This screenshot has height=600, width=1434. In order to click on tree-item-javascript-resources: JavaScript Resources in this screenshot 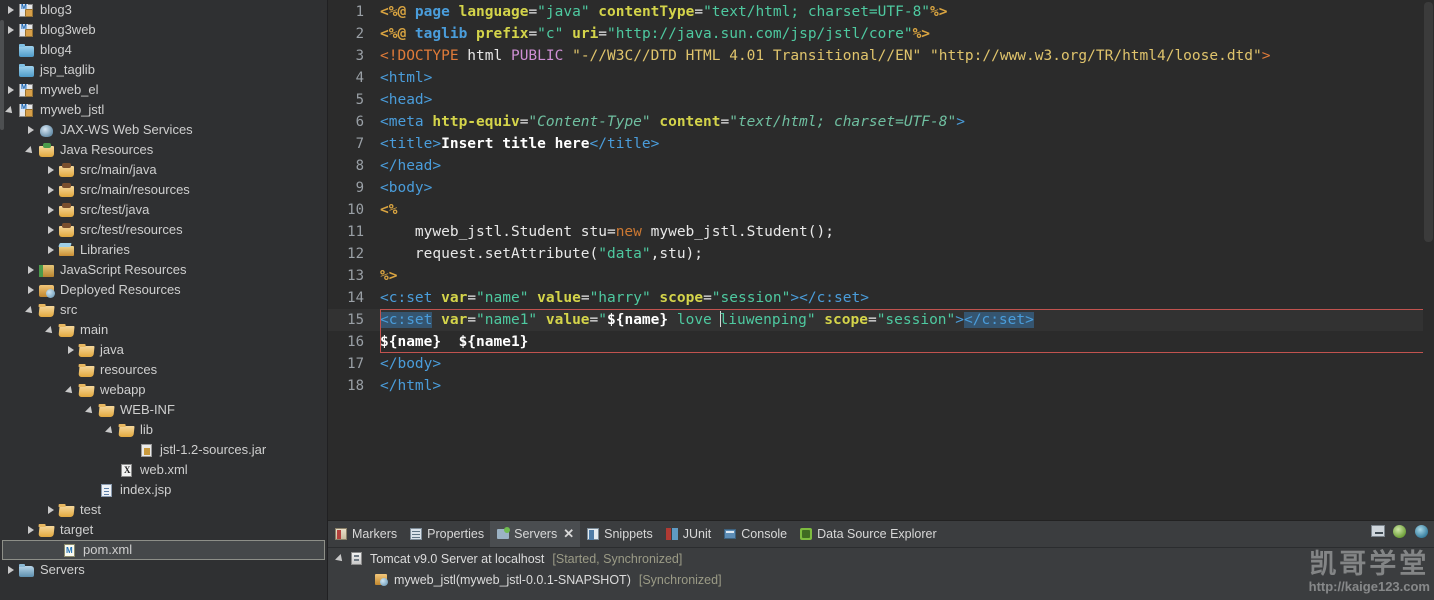, I will do `click(163, 270)`.